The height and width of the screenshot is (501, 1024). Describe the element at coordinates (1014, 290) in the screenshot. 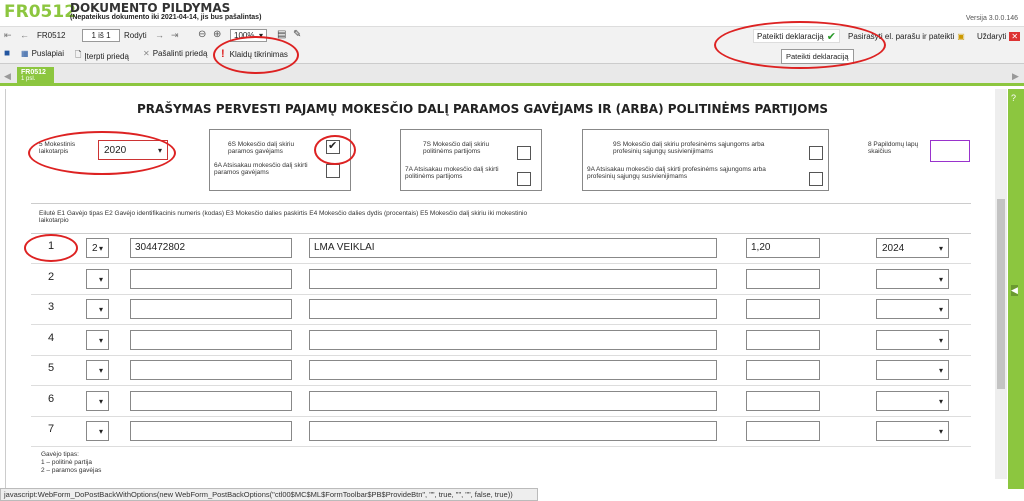

I see `collapse-panel-icon: ◀` at that location.